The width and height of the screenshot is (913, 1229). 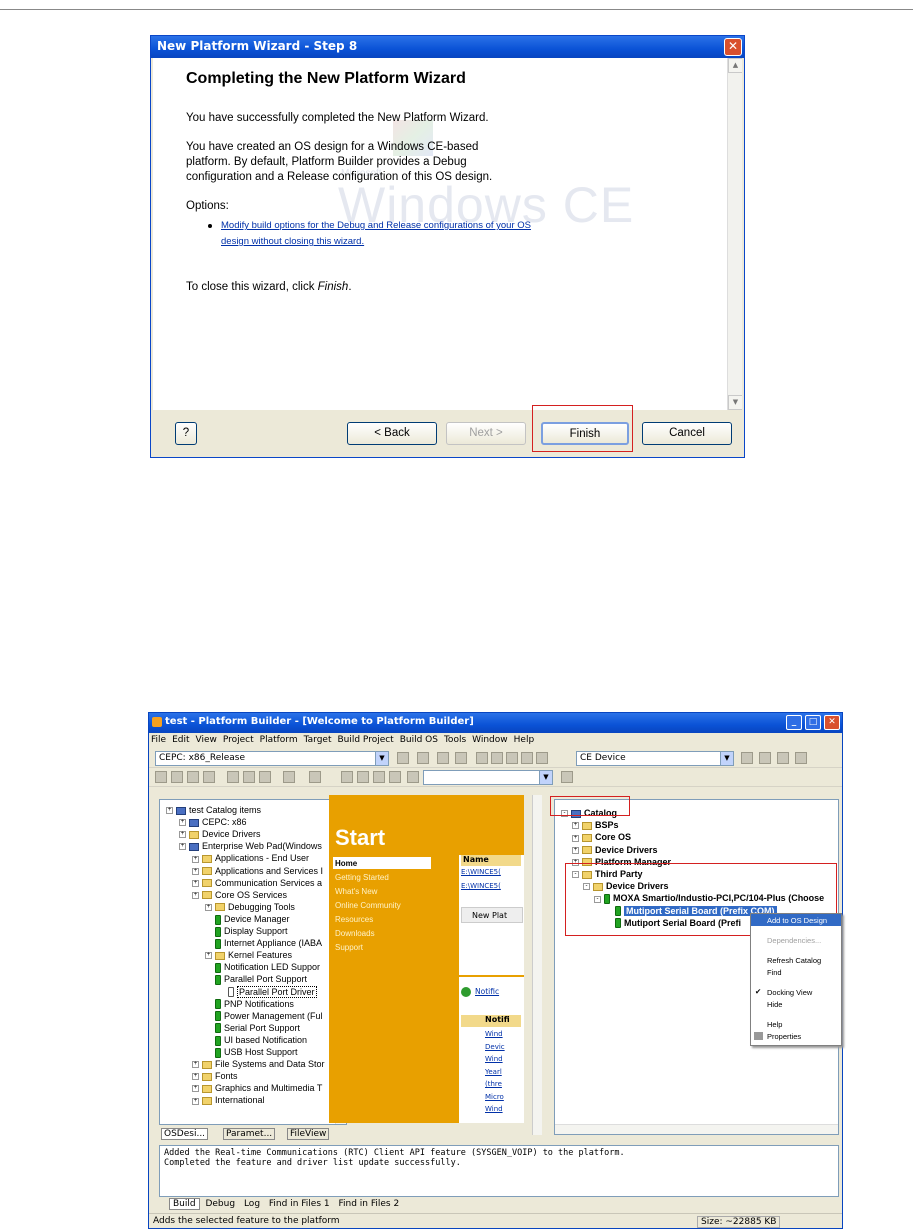 I want to click on tree-item: + Graphics and Multimedia T, so click(x=257, y=1088).